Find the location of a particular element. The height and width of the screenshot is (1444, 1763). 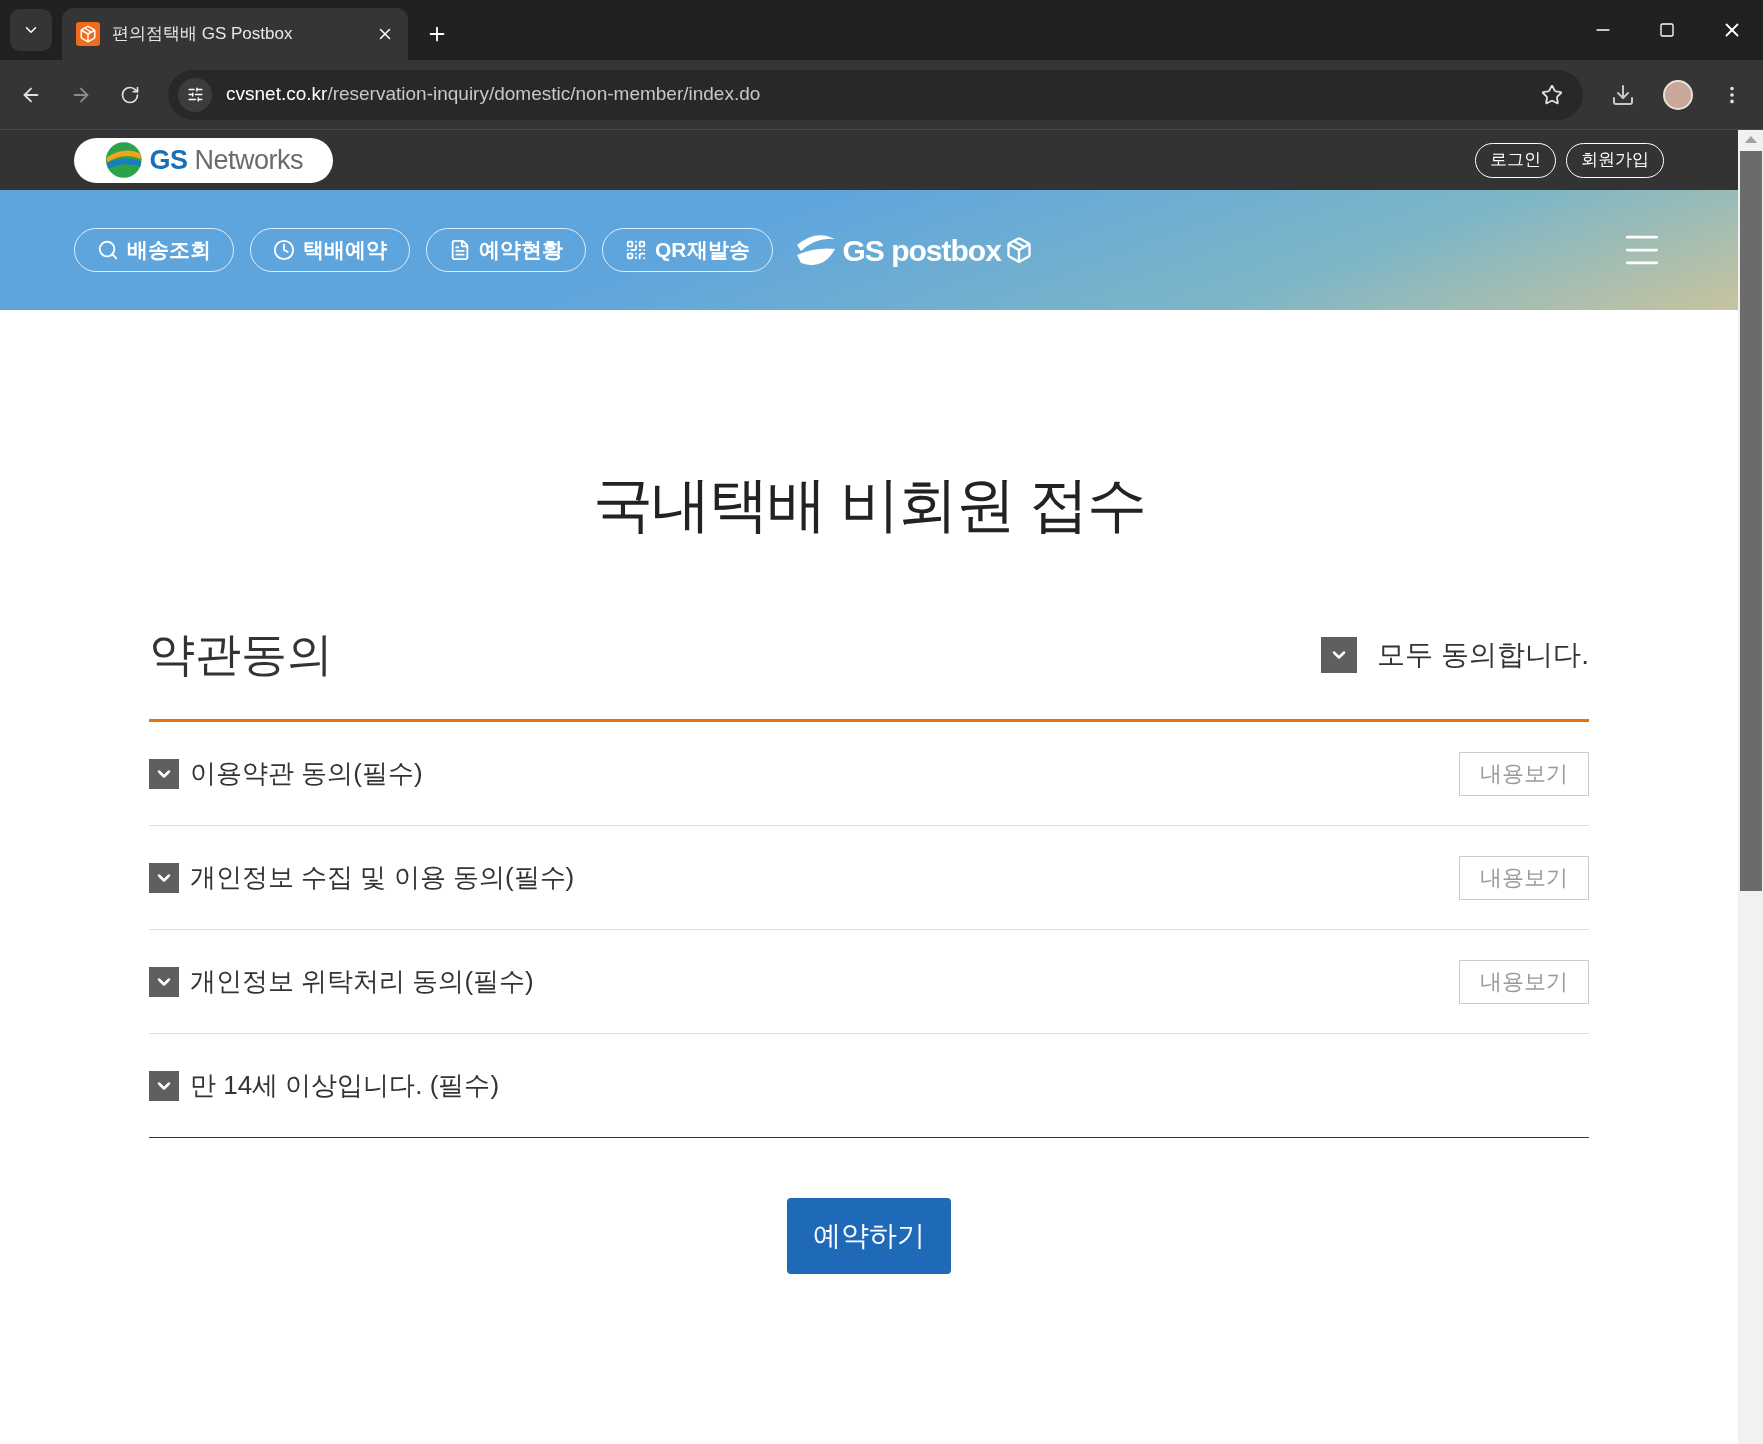

page-title: 국내택배 비회원 접수 is located at coordinates (869, 505).